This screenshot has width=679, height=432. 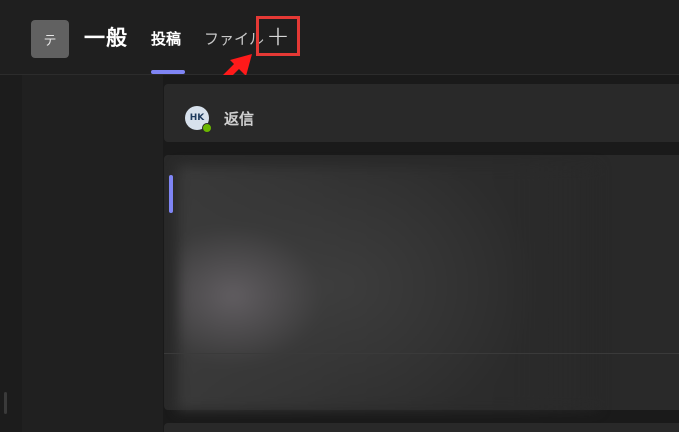 I want to click on left-rail, so click(x=11, y=253).